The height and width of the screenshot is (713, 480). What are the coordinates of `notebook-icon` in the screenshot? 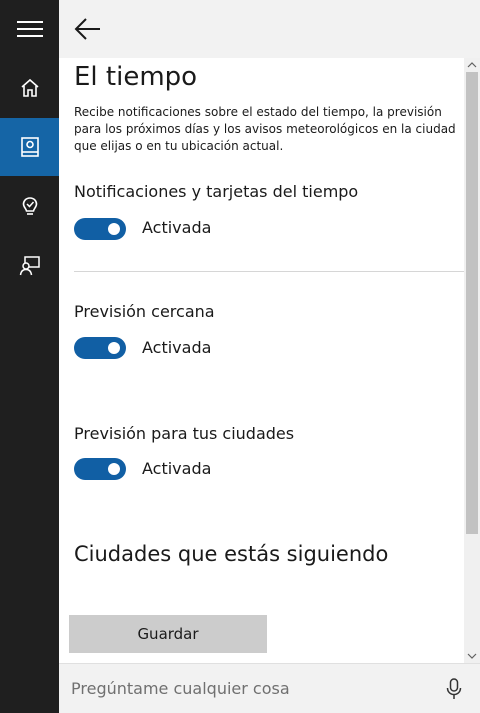 It's located at (29, 147).